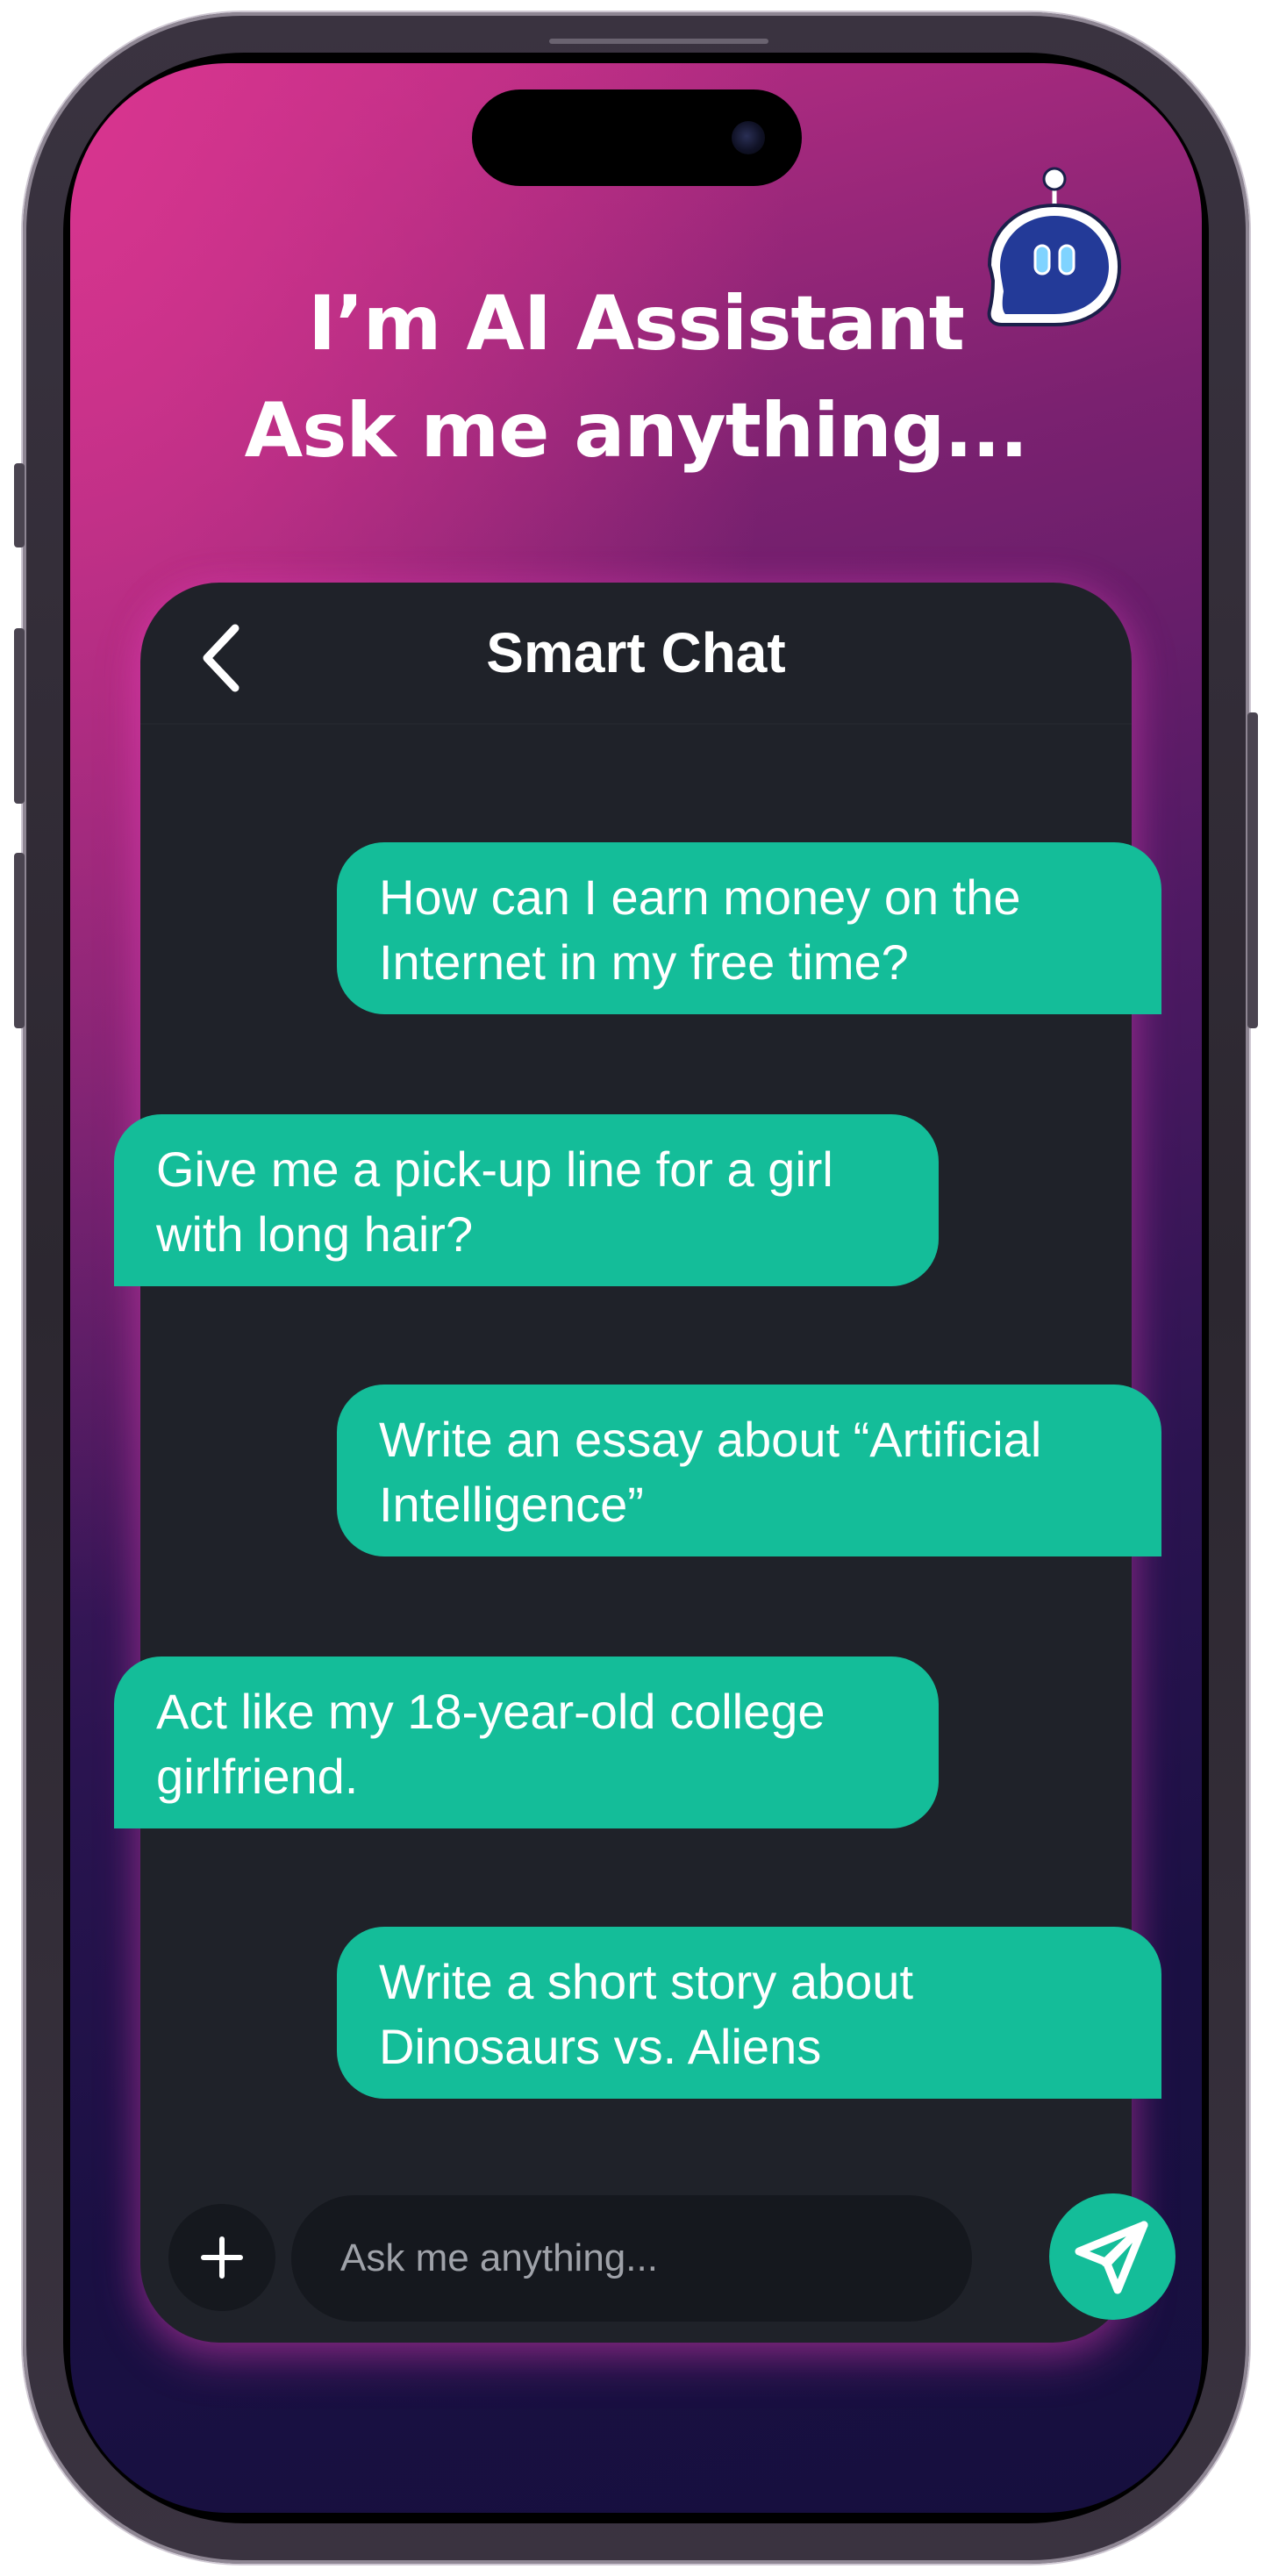 Image resolution: width=1272 pixels, height=2576 pixels. I want to click on action-button, so click(19, 505).